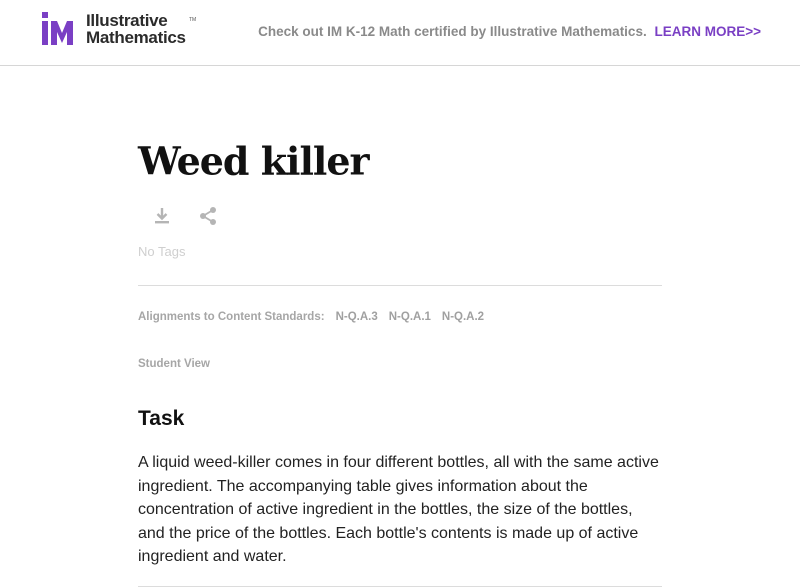  Describe the element at coordinates (136, 37) in the screenshot. I see `logo-line-2: Mathematics` at that location.